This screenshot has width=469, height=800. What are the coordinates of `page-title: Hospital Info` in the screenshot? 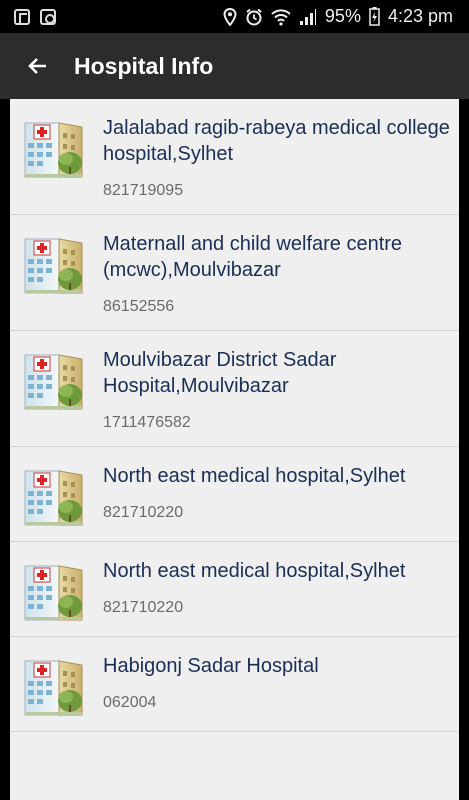 It's located at (144, 65).